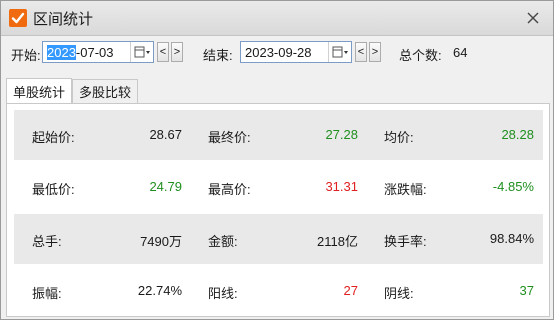 The height and width of the screenshot is (320, 554). I want to click on end-label: 结束:, so click(218, 55).